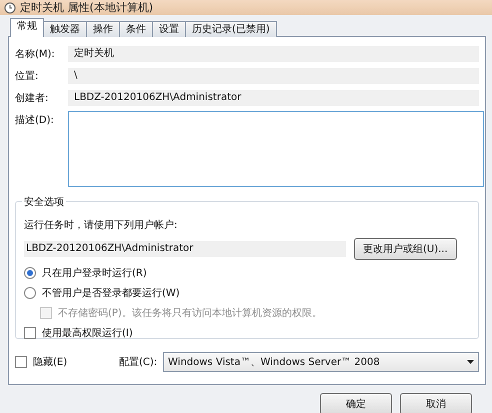 This screenshot has width=492, height=413. What do you see at coordinates (10, 8) in the screenshot?
I see `clock-icon` at bounding box center [10, 8].